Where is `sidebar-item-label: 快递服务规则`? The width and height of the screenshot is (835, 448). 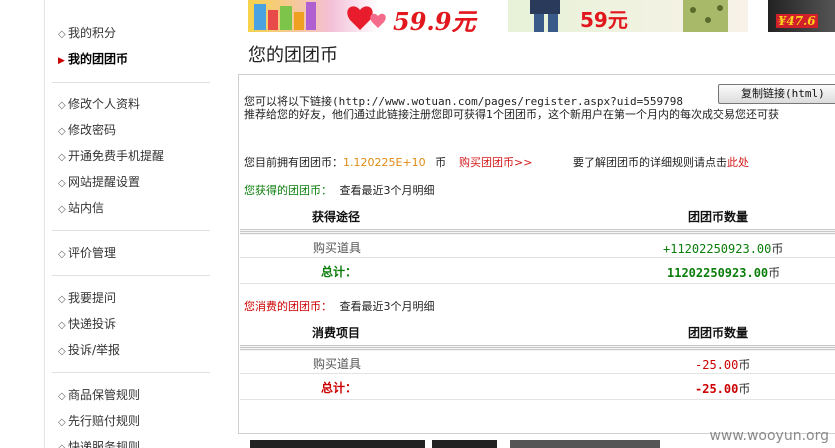 sidebar-item-label: 快递服务规则 is located at coordinates (104, 444).